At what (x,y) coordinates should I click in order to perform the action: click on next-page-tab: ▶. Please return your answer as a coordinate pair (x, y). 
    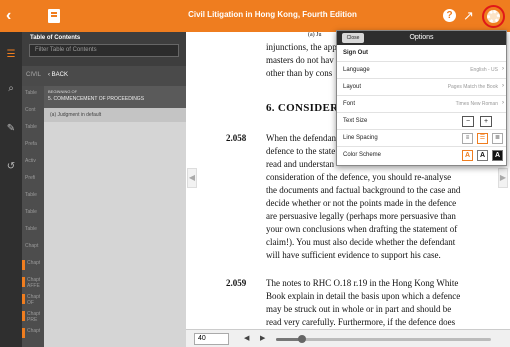
    Looking at the image, I should click on (503, 178).